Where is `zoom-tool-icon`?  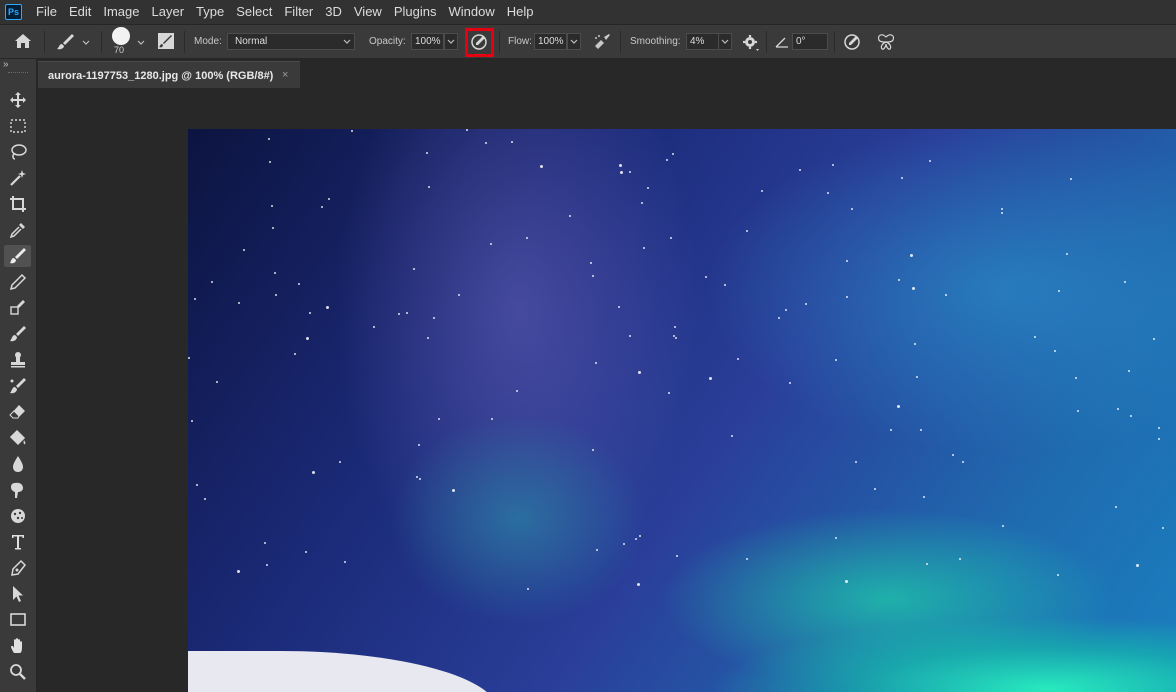
zoom-tool-icon is located at coordinates (17, 672).